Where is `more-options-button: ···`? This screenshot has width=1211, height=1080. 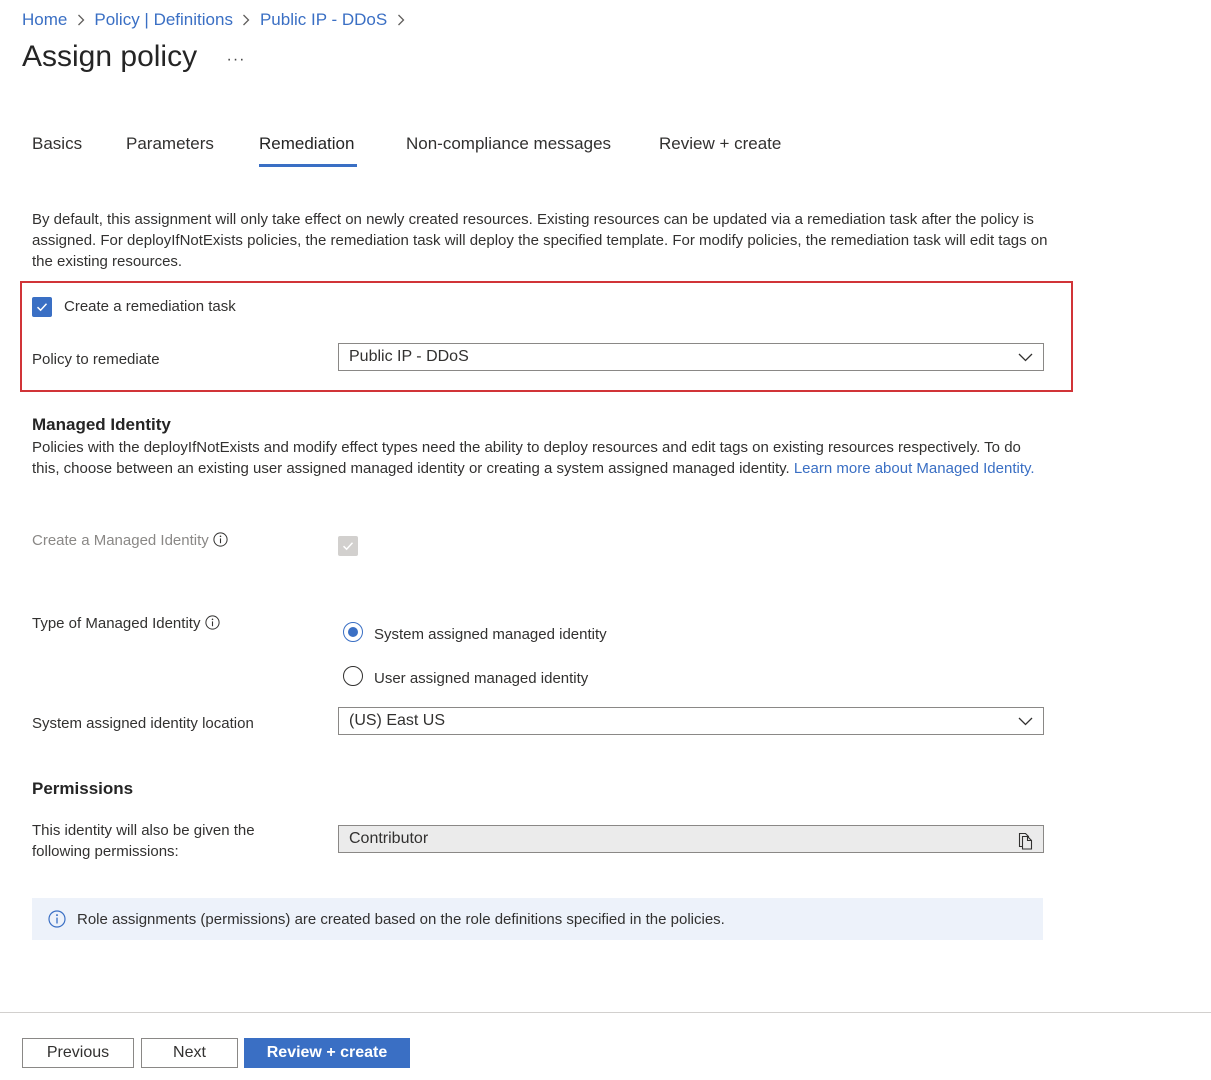 more-options-button: ··· is located at coordinates (236, 60).